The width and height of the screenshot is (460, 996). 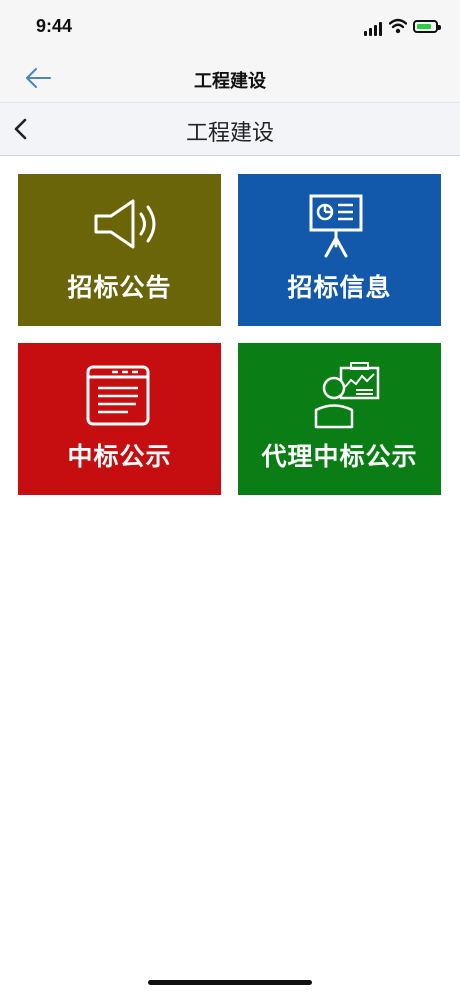 What do you see at coordinates (118, 395) in the screenshot?
I see `document-window-icon` at bounding box center [118, 395].